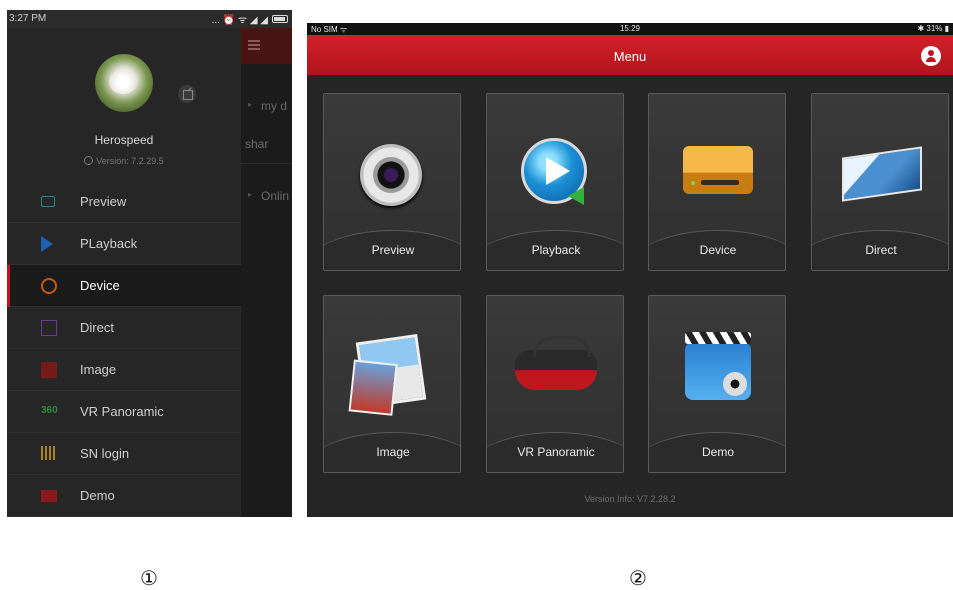 The height and width of the screenshot is (590, 953). What do you see at coordinates (266, 272) in the screenshot?
I see `dimmed-background-screen: ▸ my d shar ▸ Onlin` at bounding box center [266, 272].